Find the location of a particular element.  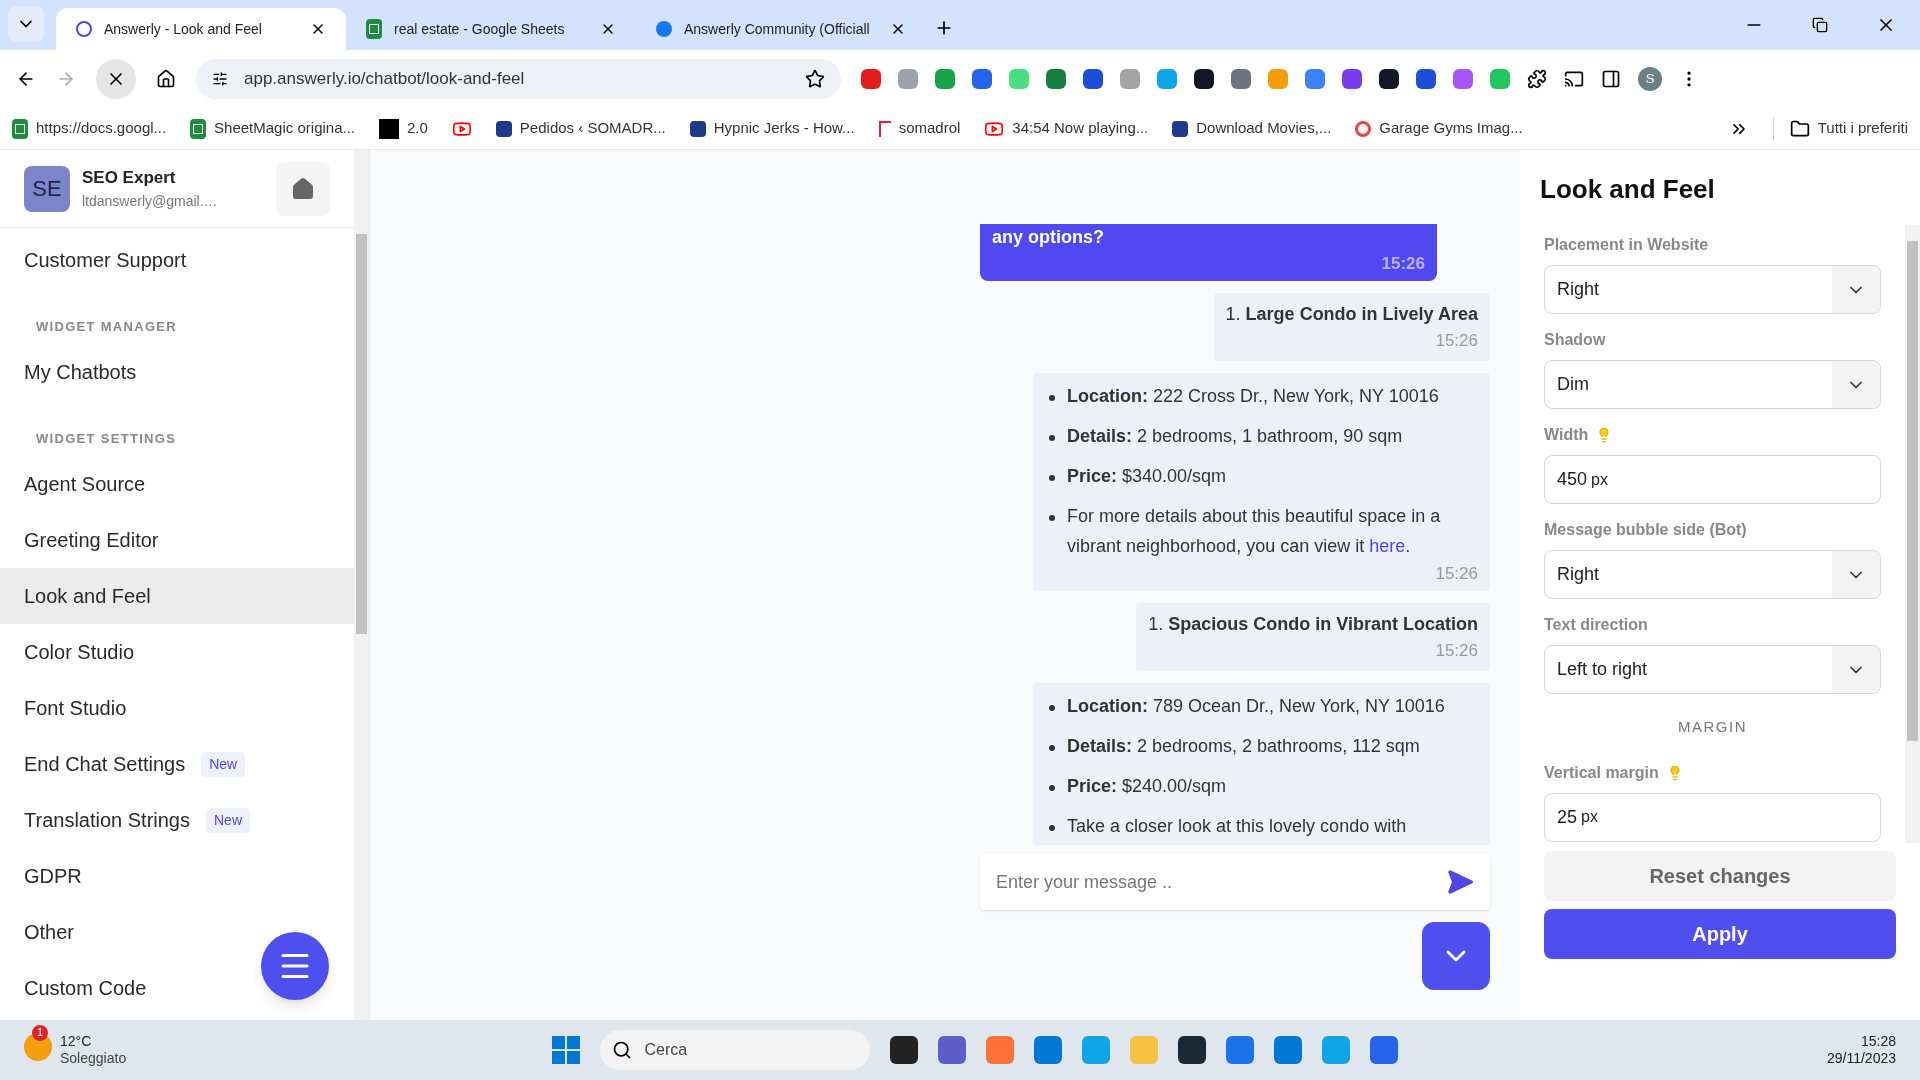

tab-title: Answerly Community (Officiall is located at coordinates (777, 29).